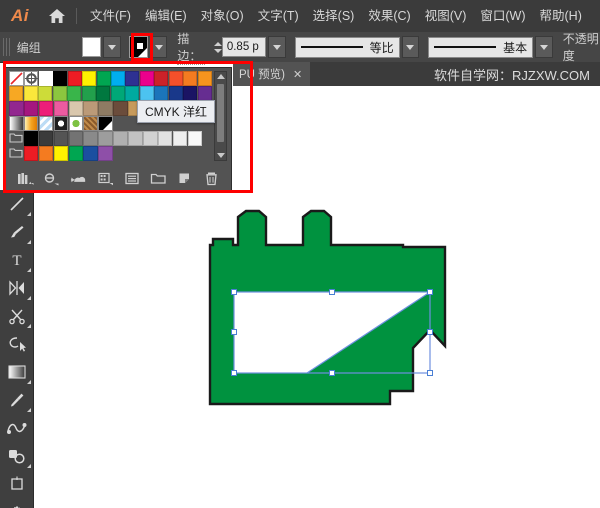 The width and height of the screenshot is (600, 508). What do you see at coordinates (16, 484) in the screenshot?
I see `artboard-tool` at bounding box center [16, 484].